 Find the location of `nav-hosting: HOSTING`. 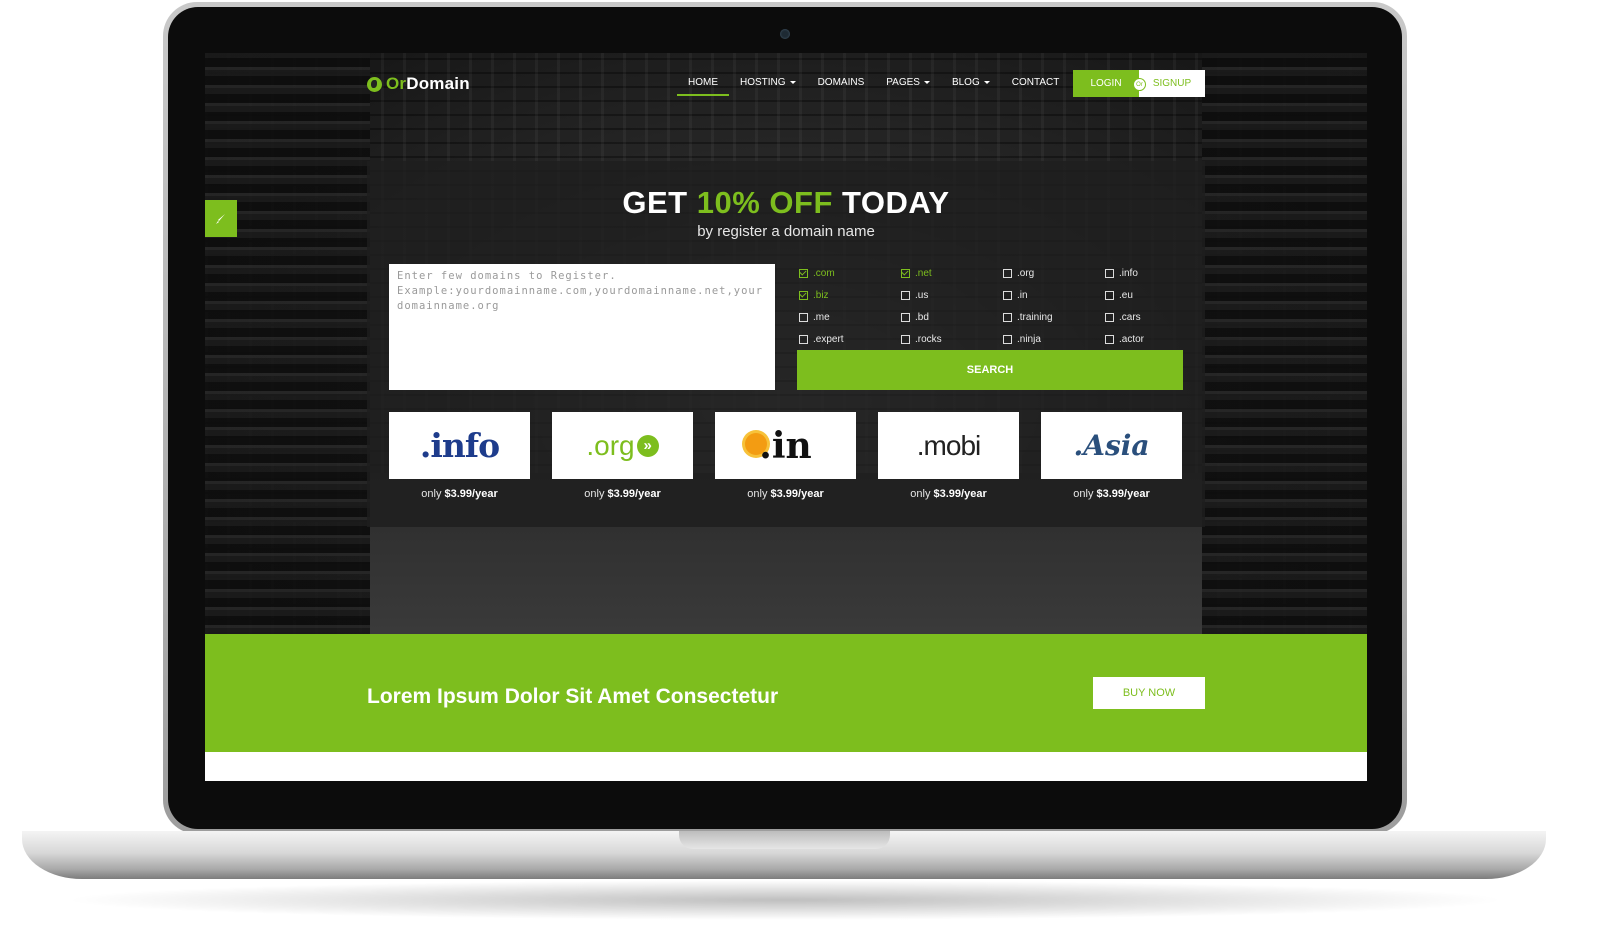

nav-hosting: HOSTING is located at coordinates (768, 86).